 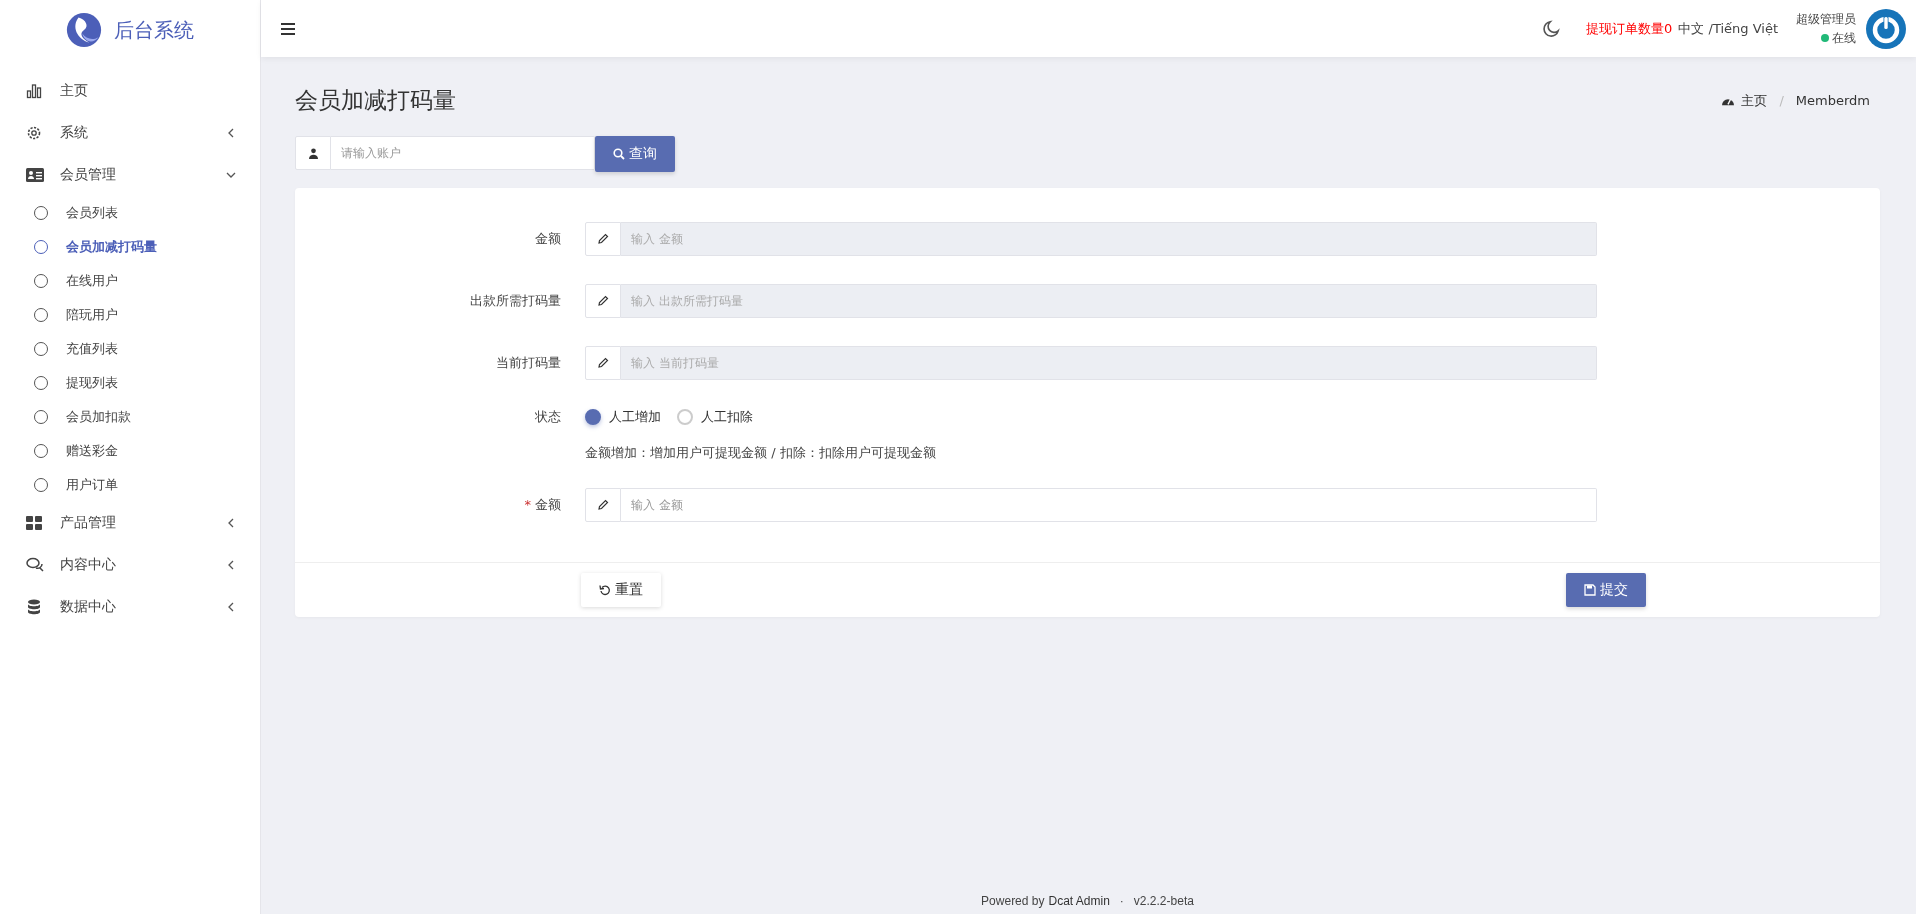 I want to click on page-title: 会员加减打码量, so click(x=375, y=100).